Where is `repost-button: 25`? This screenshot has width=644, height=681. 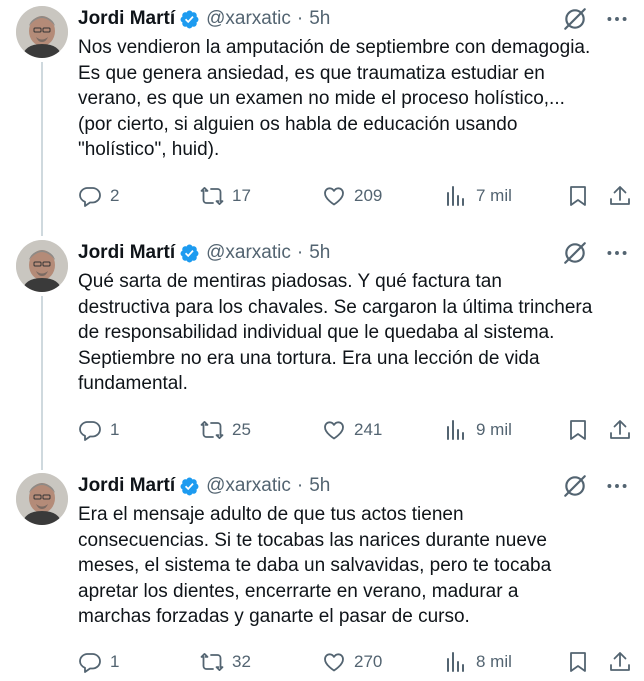 repost-button: 25 is located at coordinates (225, 430).